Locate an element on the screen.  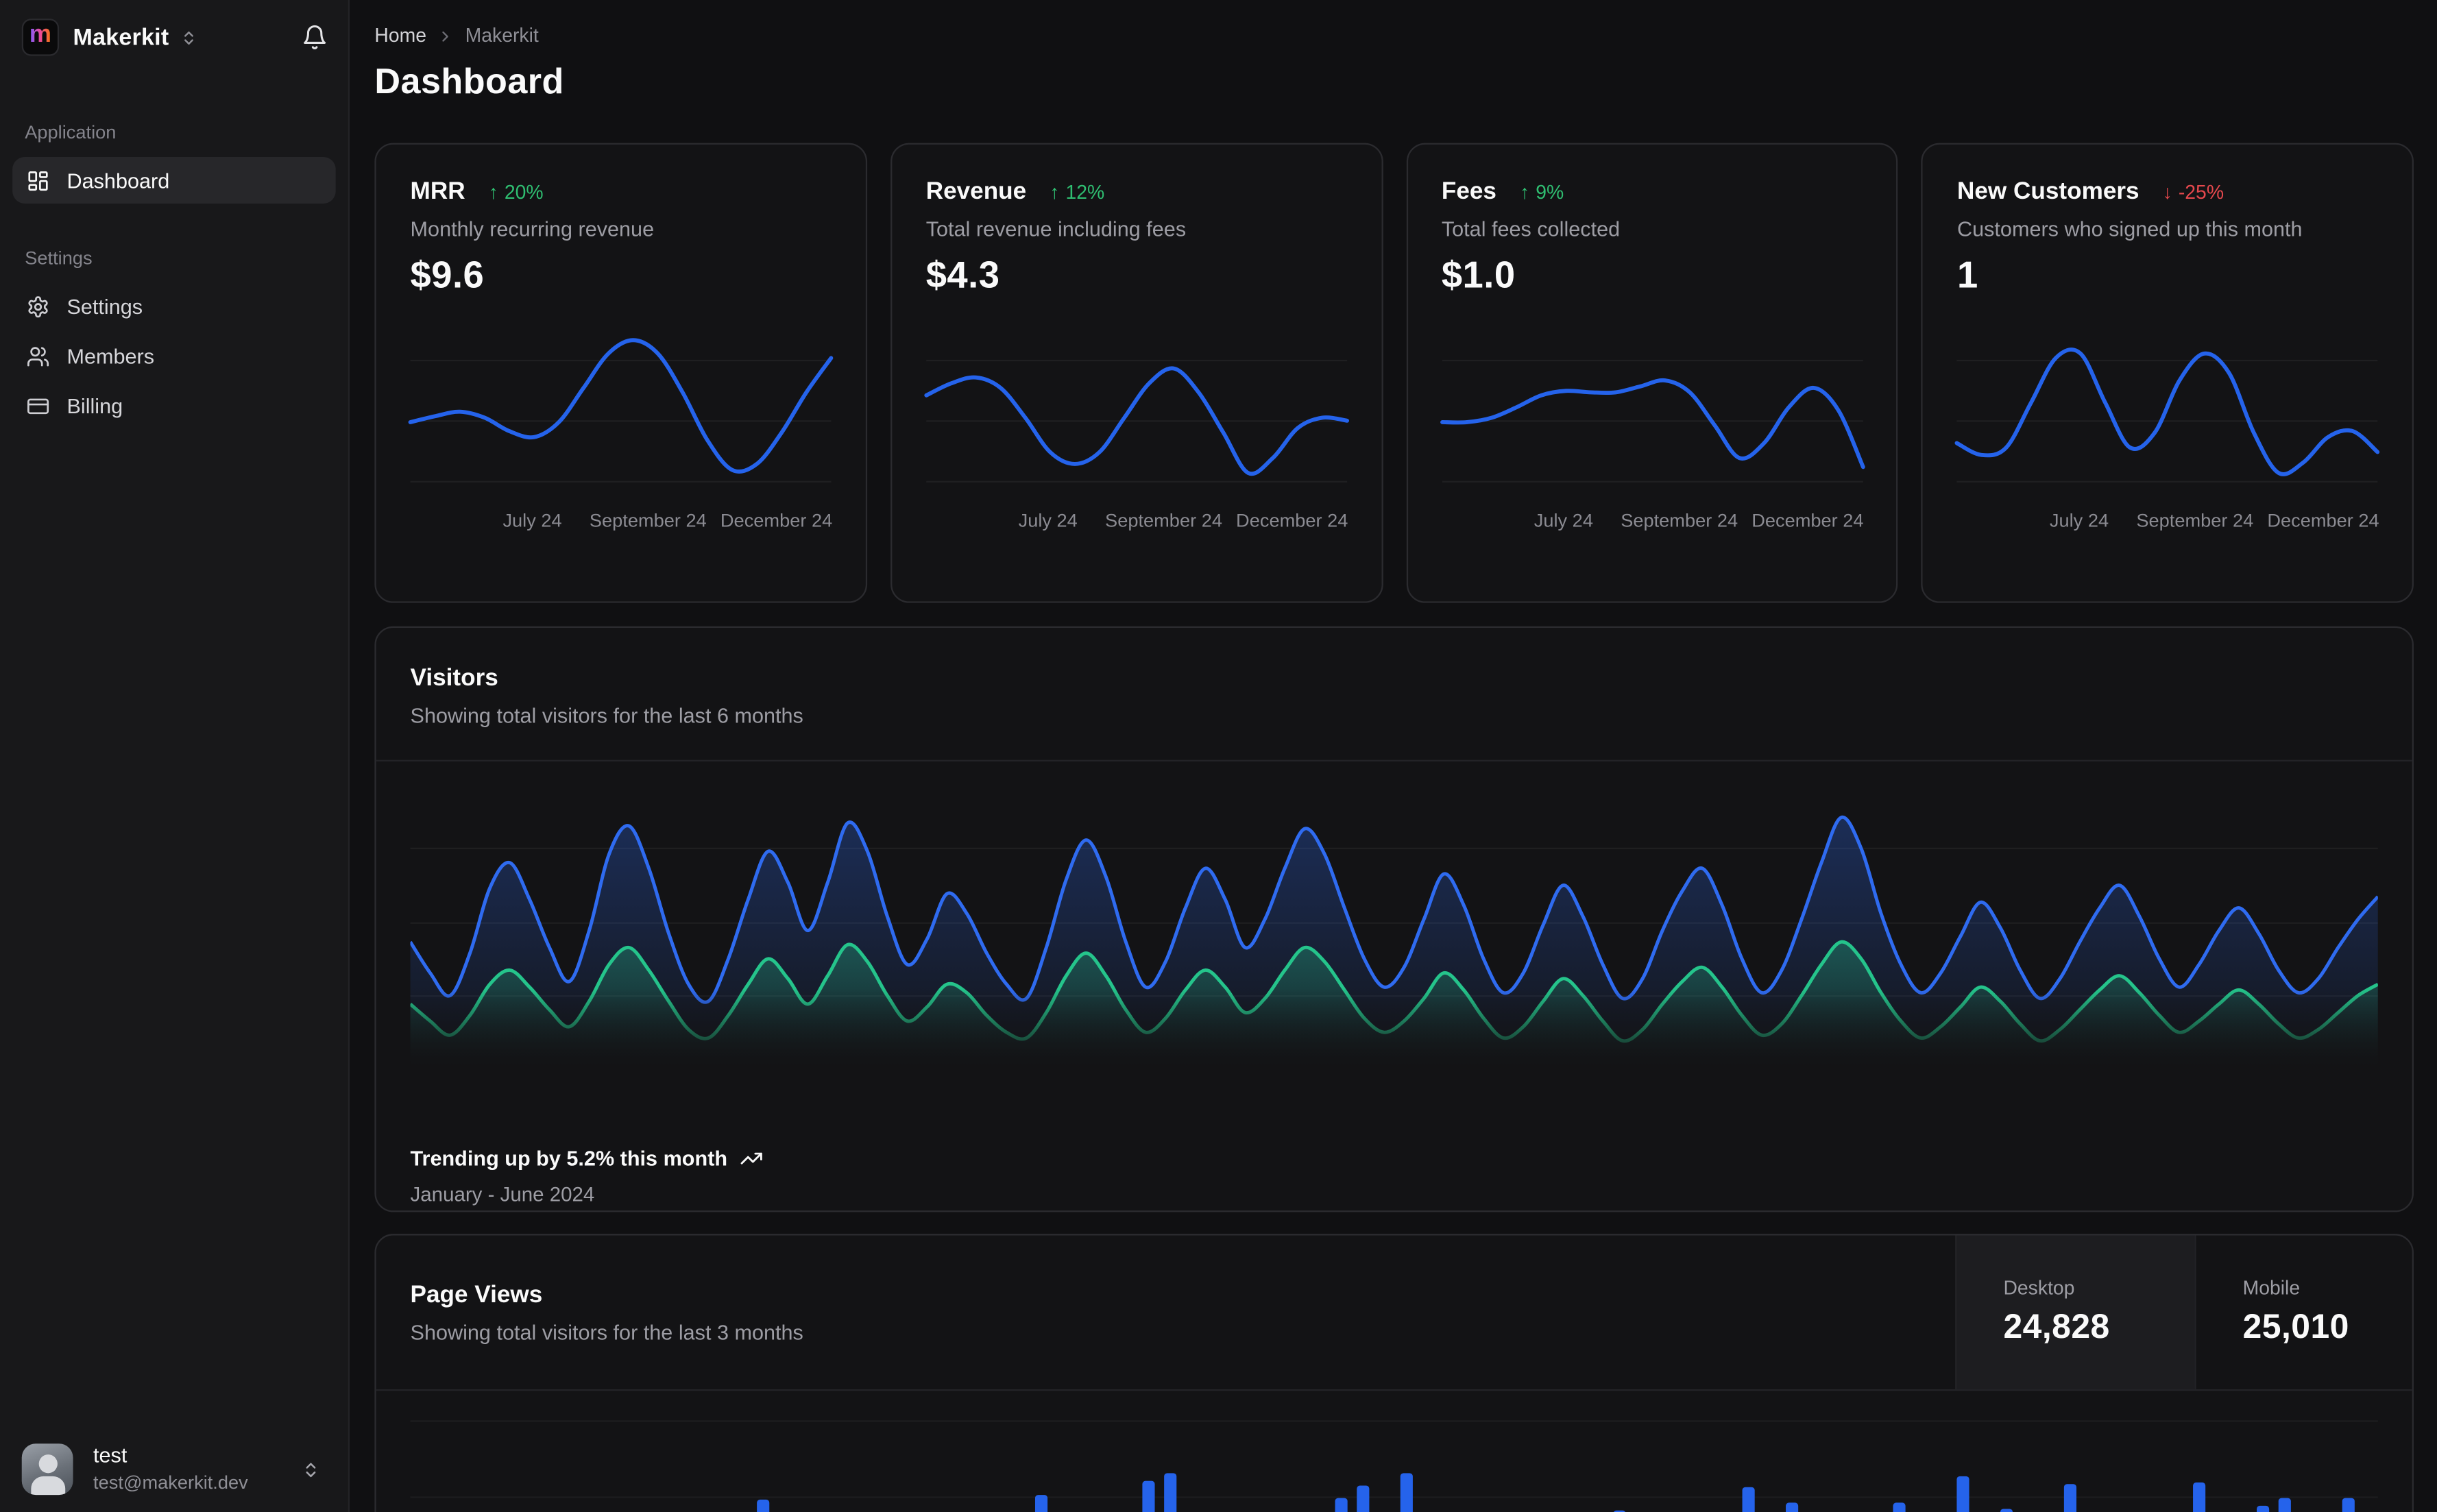
trend-value: 12% is located at coordinates (1085, 193).